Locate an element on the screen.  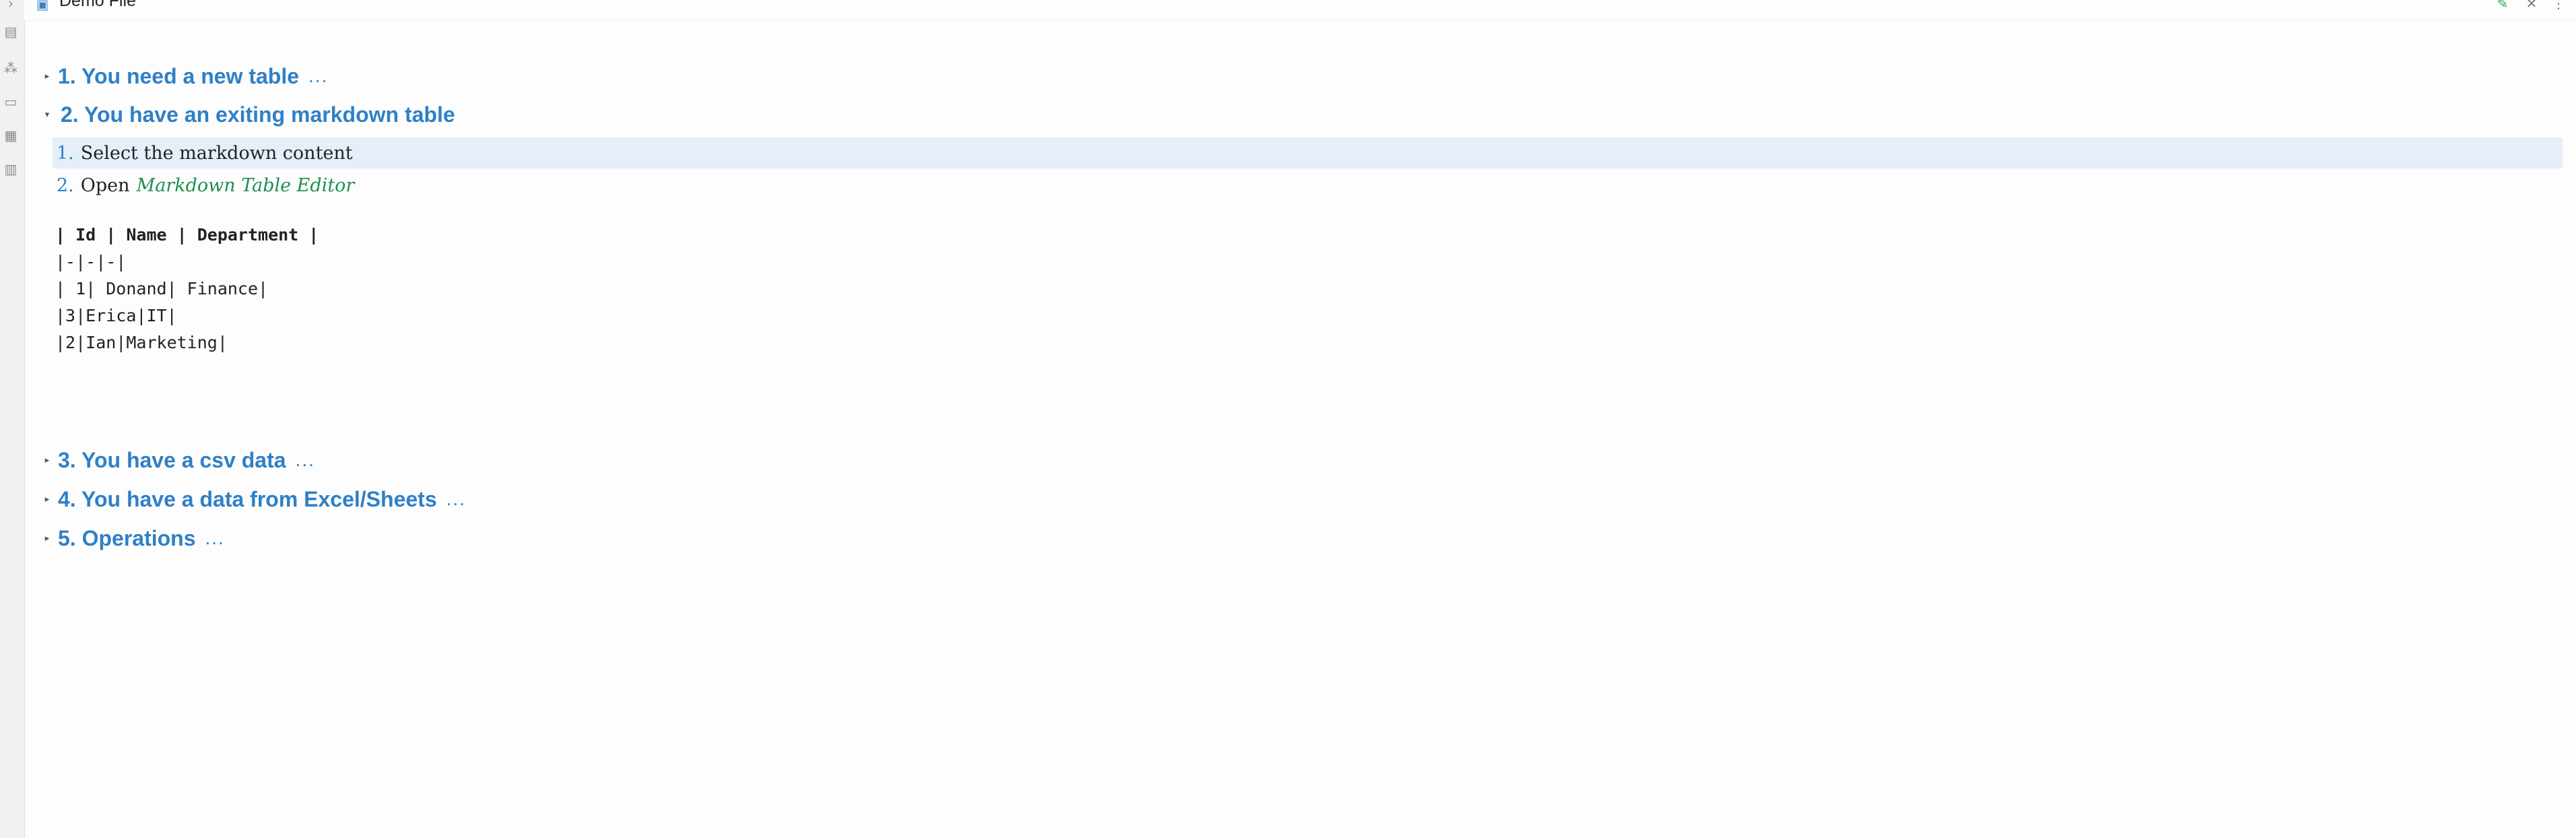
list-text: Open is located at coordinates (105, 185).